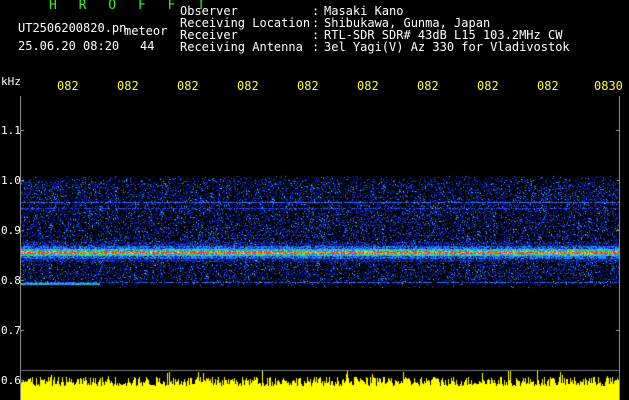  What do you see at coordinates (11, 380) in the screenshot?
I see `y-tick-label: 0.6` at bounding box center [11, 380].